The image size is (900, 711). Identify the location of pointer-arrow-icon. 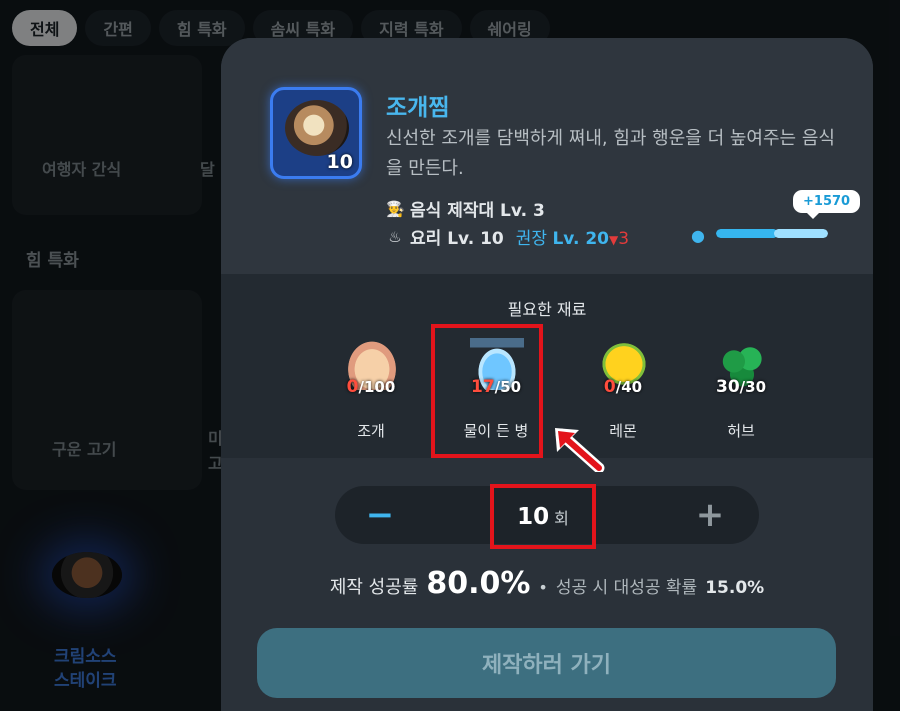
(580, 450).